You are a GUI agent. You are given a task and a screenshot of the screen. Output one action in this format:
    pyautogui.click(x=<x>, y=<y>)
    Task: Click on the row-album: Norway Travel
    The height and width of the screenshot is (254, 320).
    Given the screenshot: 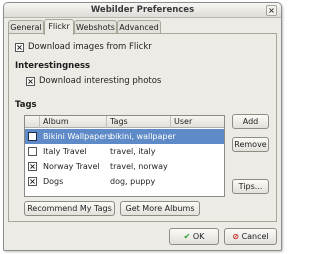 What is the action you would take?
    pyautogui.click(x=71, y=166)
    